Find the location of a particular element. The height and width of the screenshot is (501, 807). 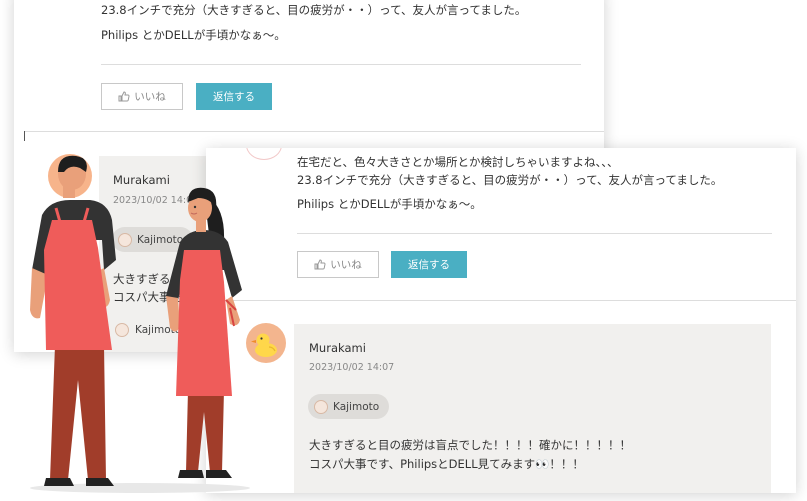

reply-text-line: 大きすぎると目の疲労は盲点でした！！！！確かに！！！！！ is located at coordinates (470, 445).